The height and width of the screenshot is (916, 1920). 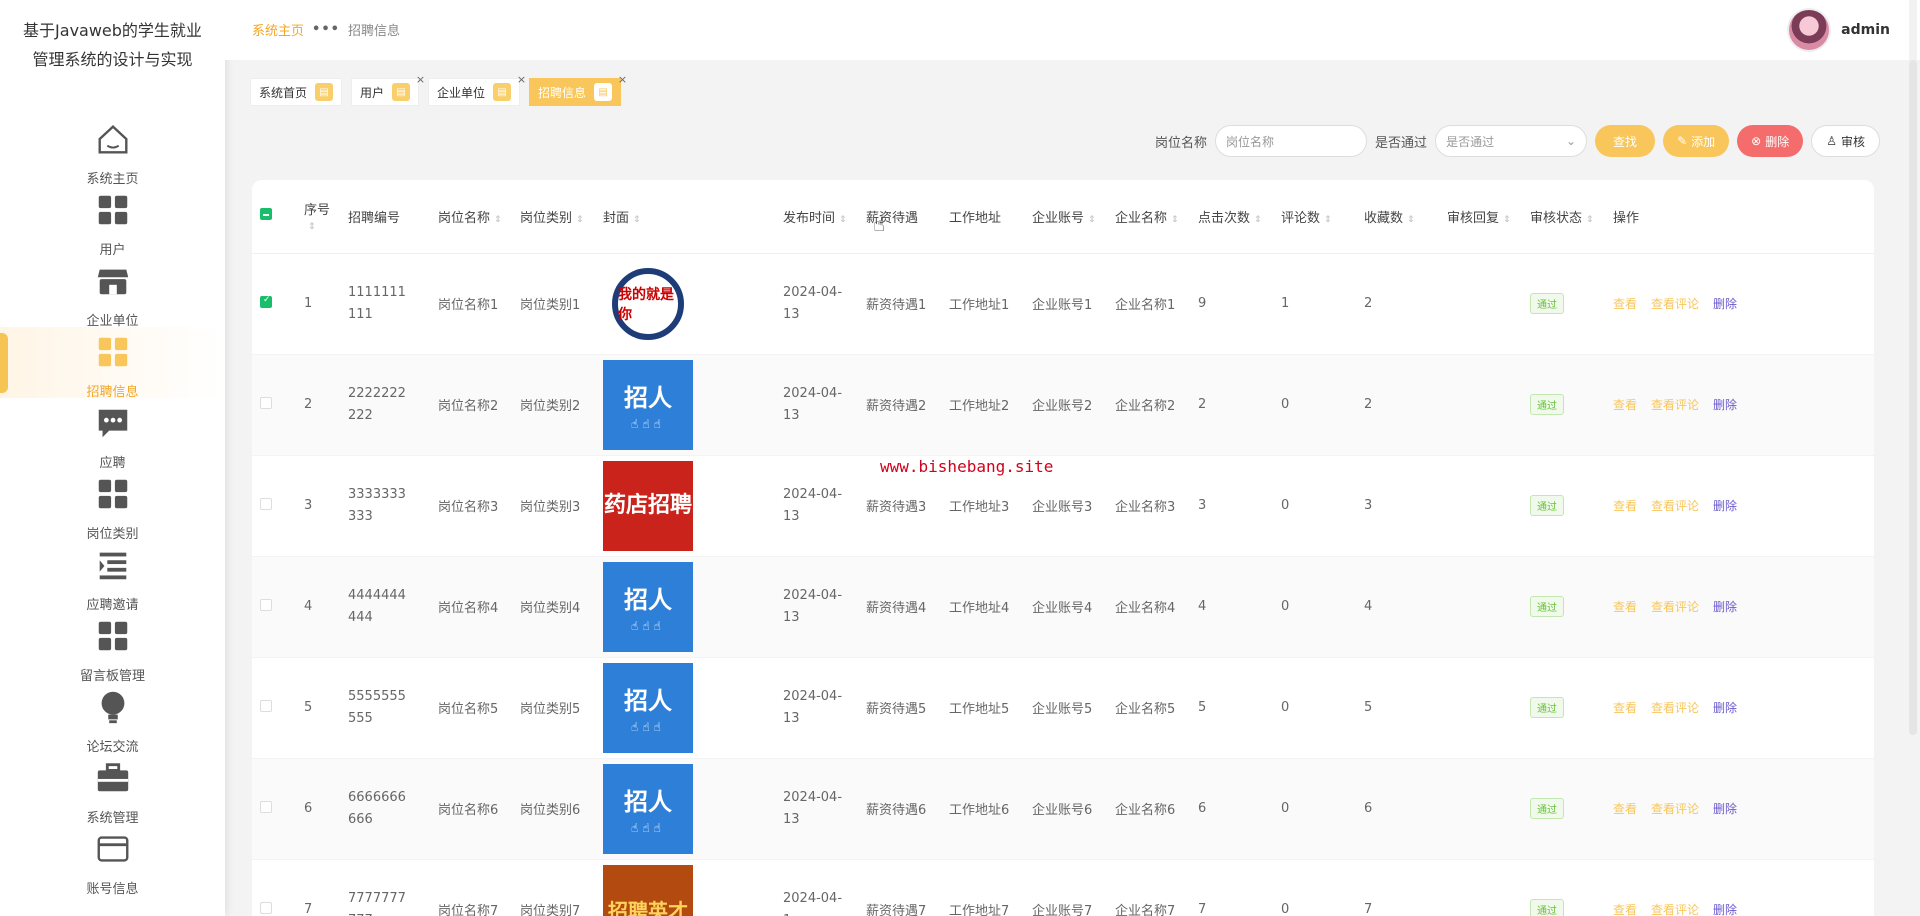 I want to click on sidebar-item-2: 企业单位, so click(x=112, y=292).